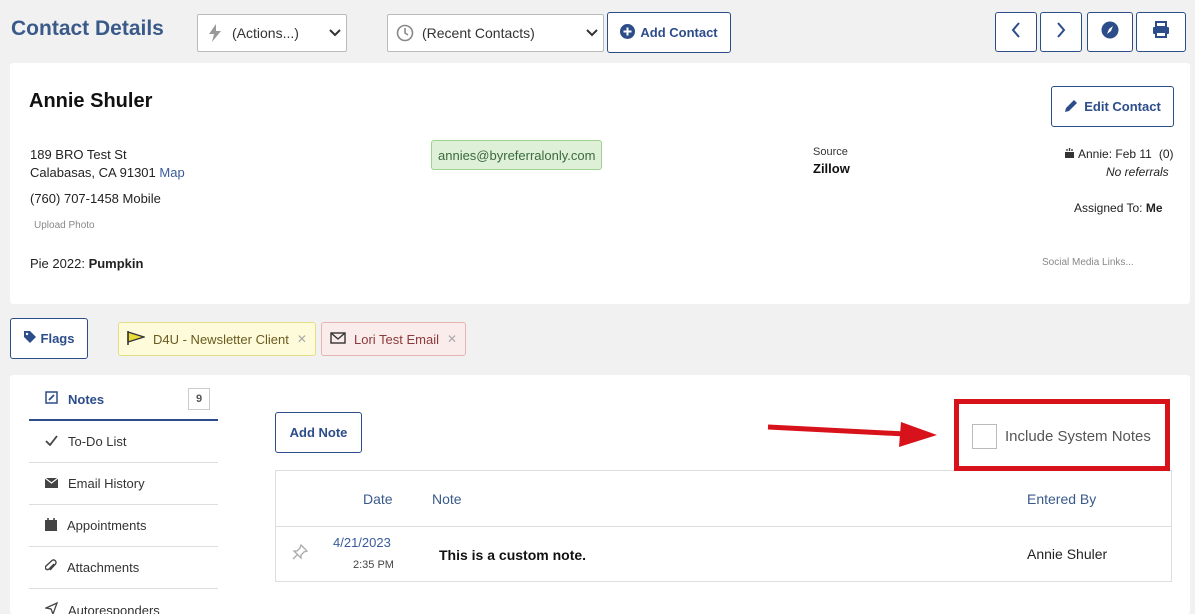 The image size is (1195, 614). Describe the element at coordinates (123, 568) in the screenshot. I see `sidebar-item-attachments: Attachments` at that location.